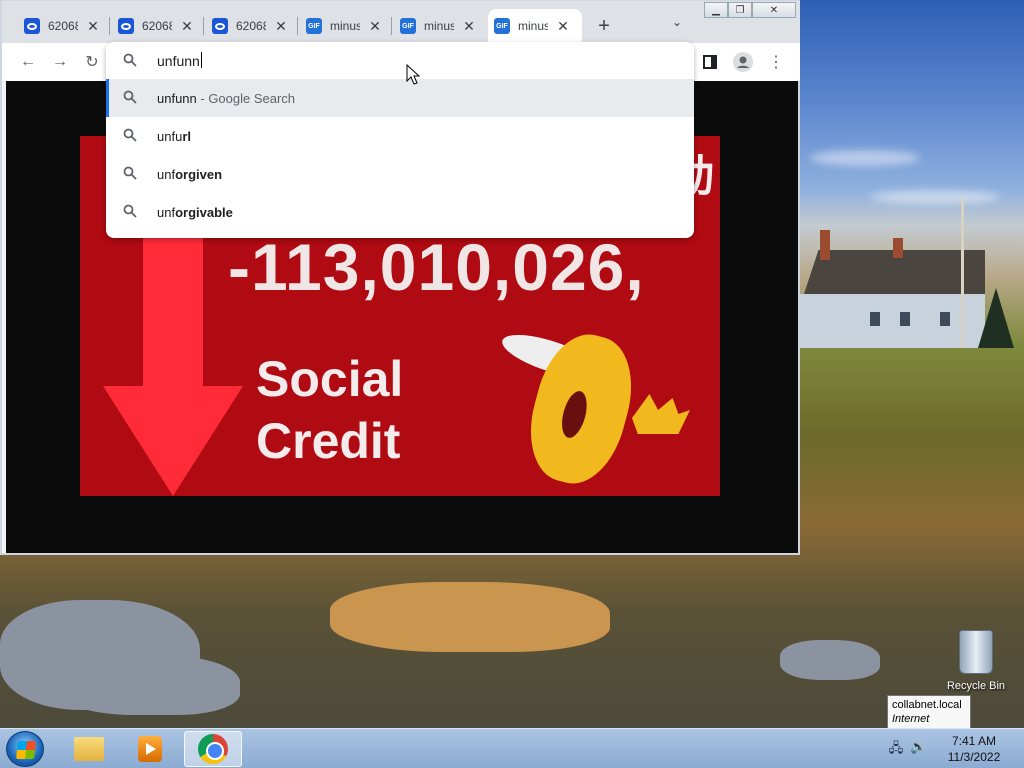  I want to click on suggestion-text: unfunn, so click(177, 98).